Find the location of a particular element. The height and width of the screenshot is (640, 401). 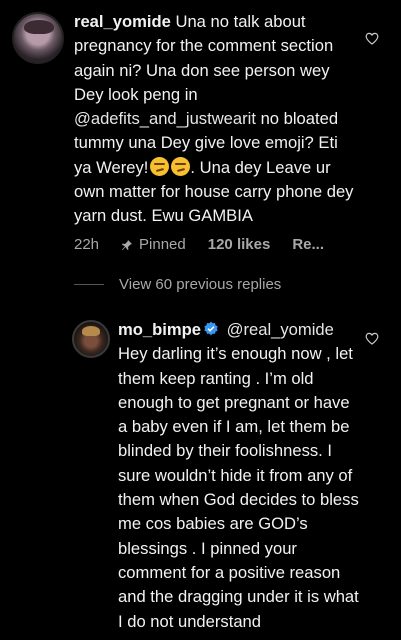

pinned-indicator: Pinned is located at coordinates (153, 244).